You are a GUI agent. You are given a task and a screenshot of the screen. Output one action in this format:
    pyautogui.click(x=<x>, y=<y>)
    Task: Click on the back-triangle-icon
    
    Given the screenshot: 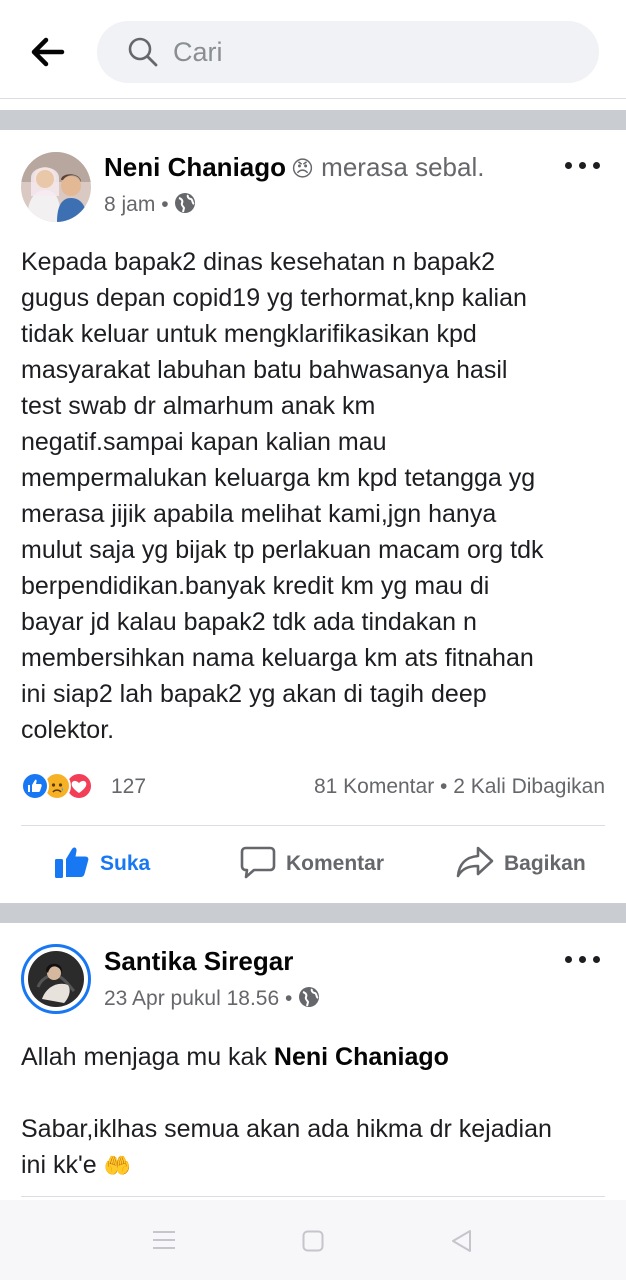 What is the action you would take?
    pyautogui.click(x=461, y=1243)
    